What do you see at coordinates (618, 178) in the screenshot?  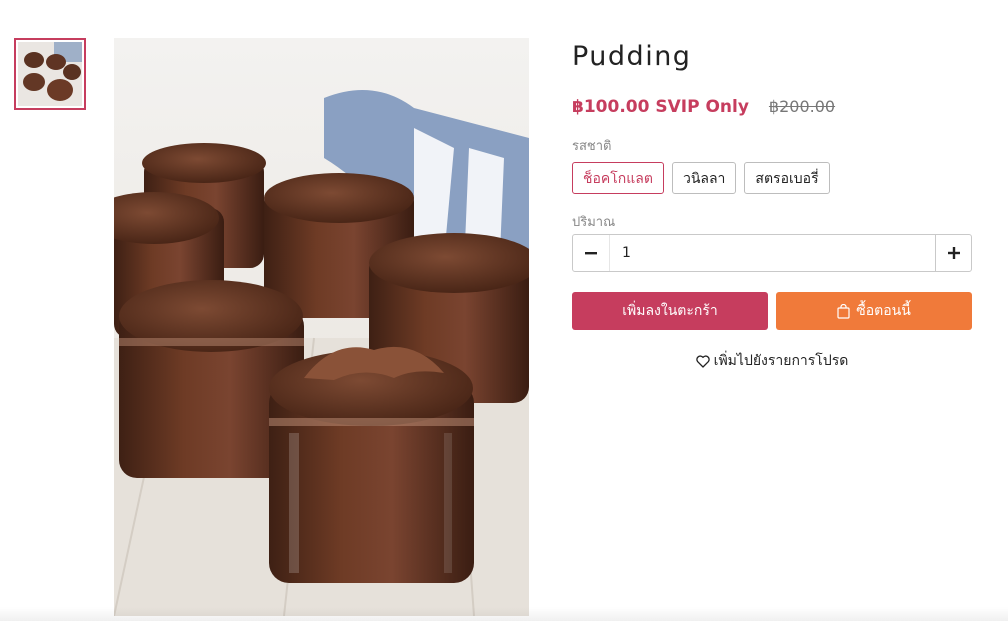 I see `flavor-option-chocolate: ช็อคโกแลต` at bounding box center [618, 178].